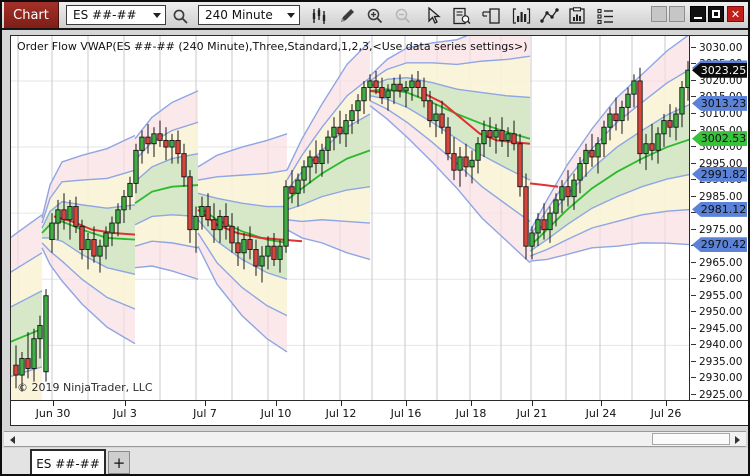 The height and width of the screenshot is (476, 750). Describe the element at coordinates (53, 413) in the screenshot. I see `time-label: Jun 30` at that location.